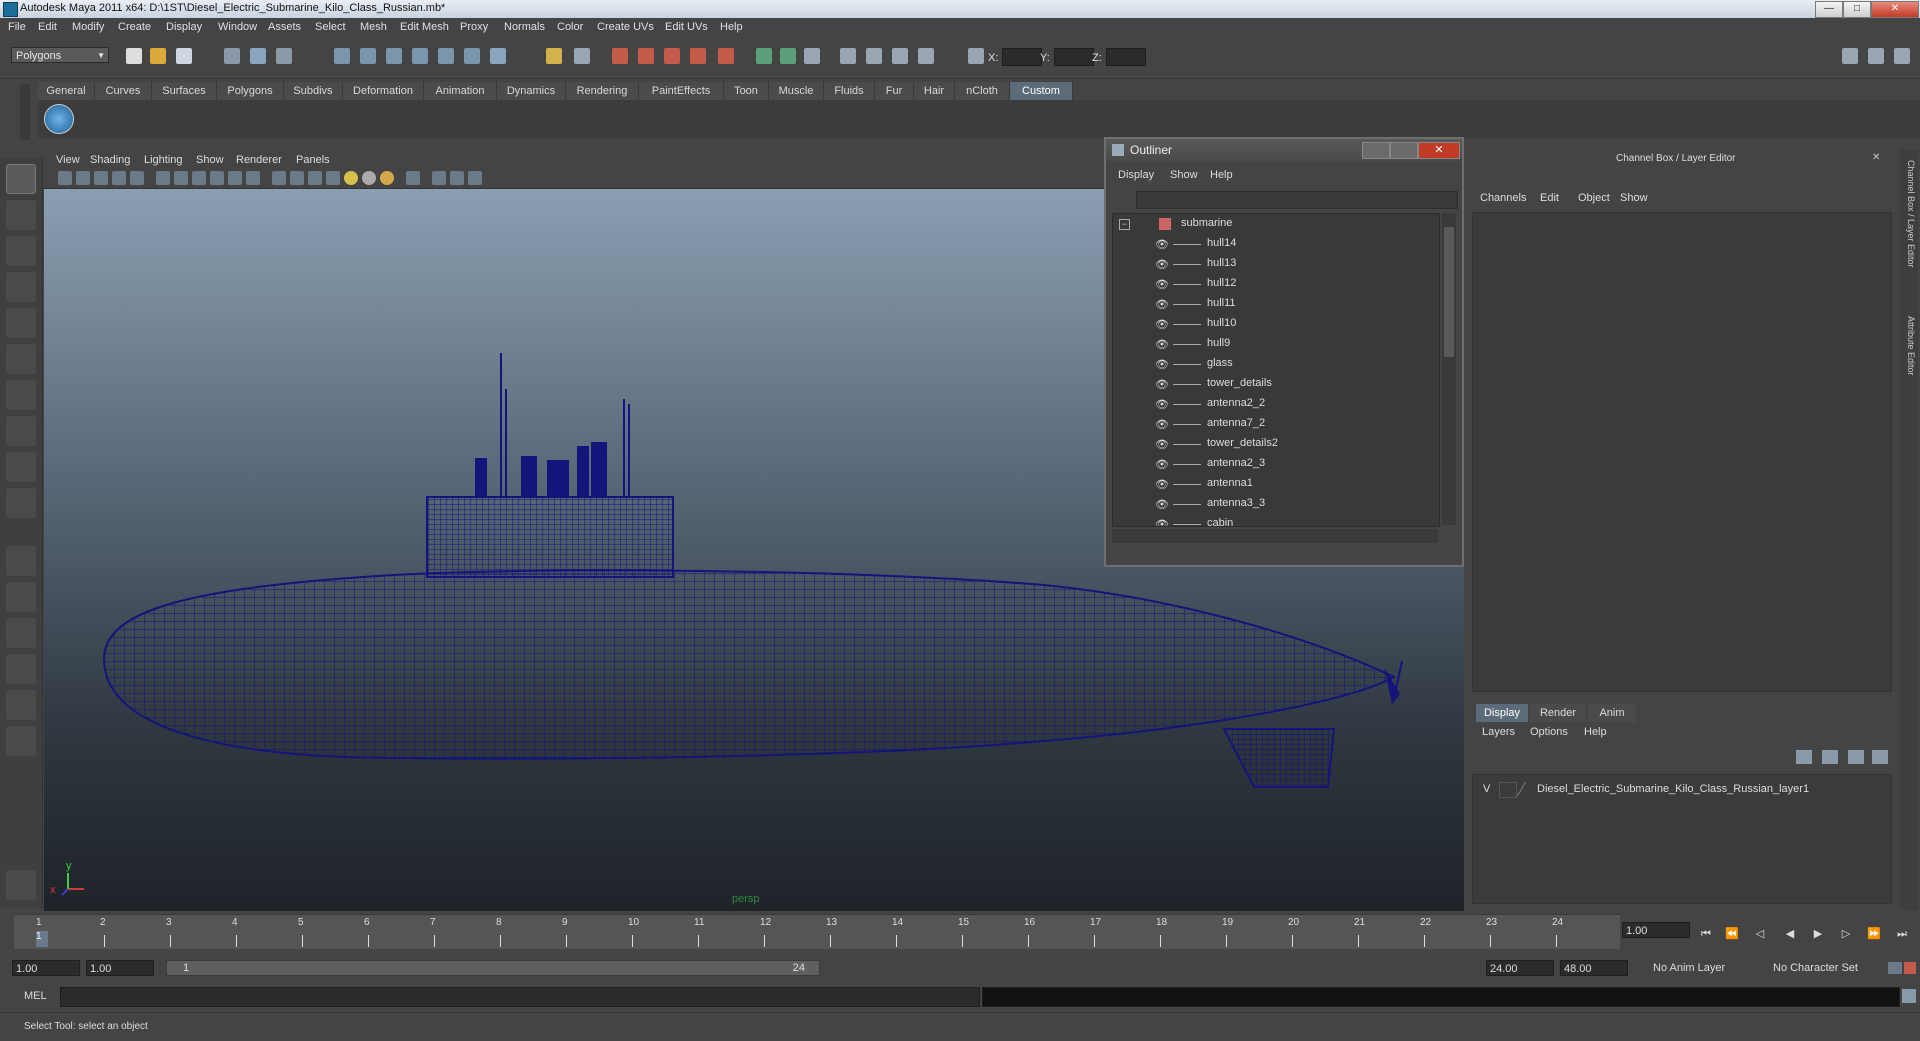  Describe the element at coordinates (446, 56) in the screenshot. I see `make-live-icon` at that location.